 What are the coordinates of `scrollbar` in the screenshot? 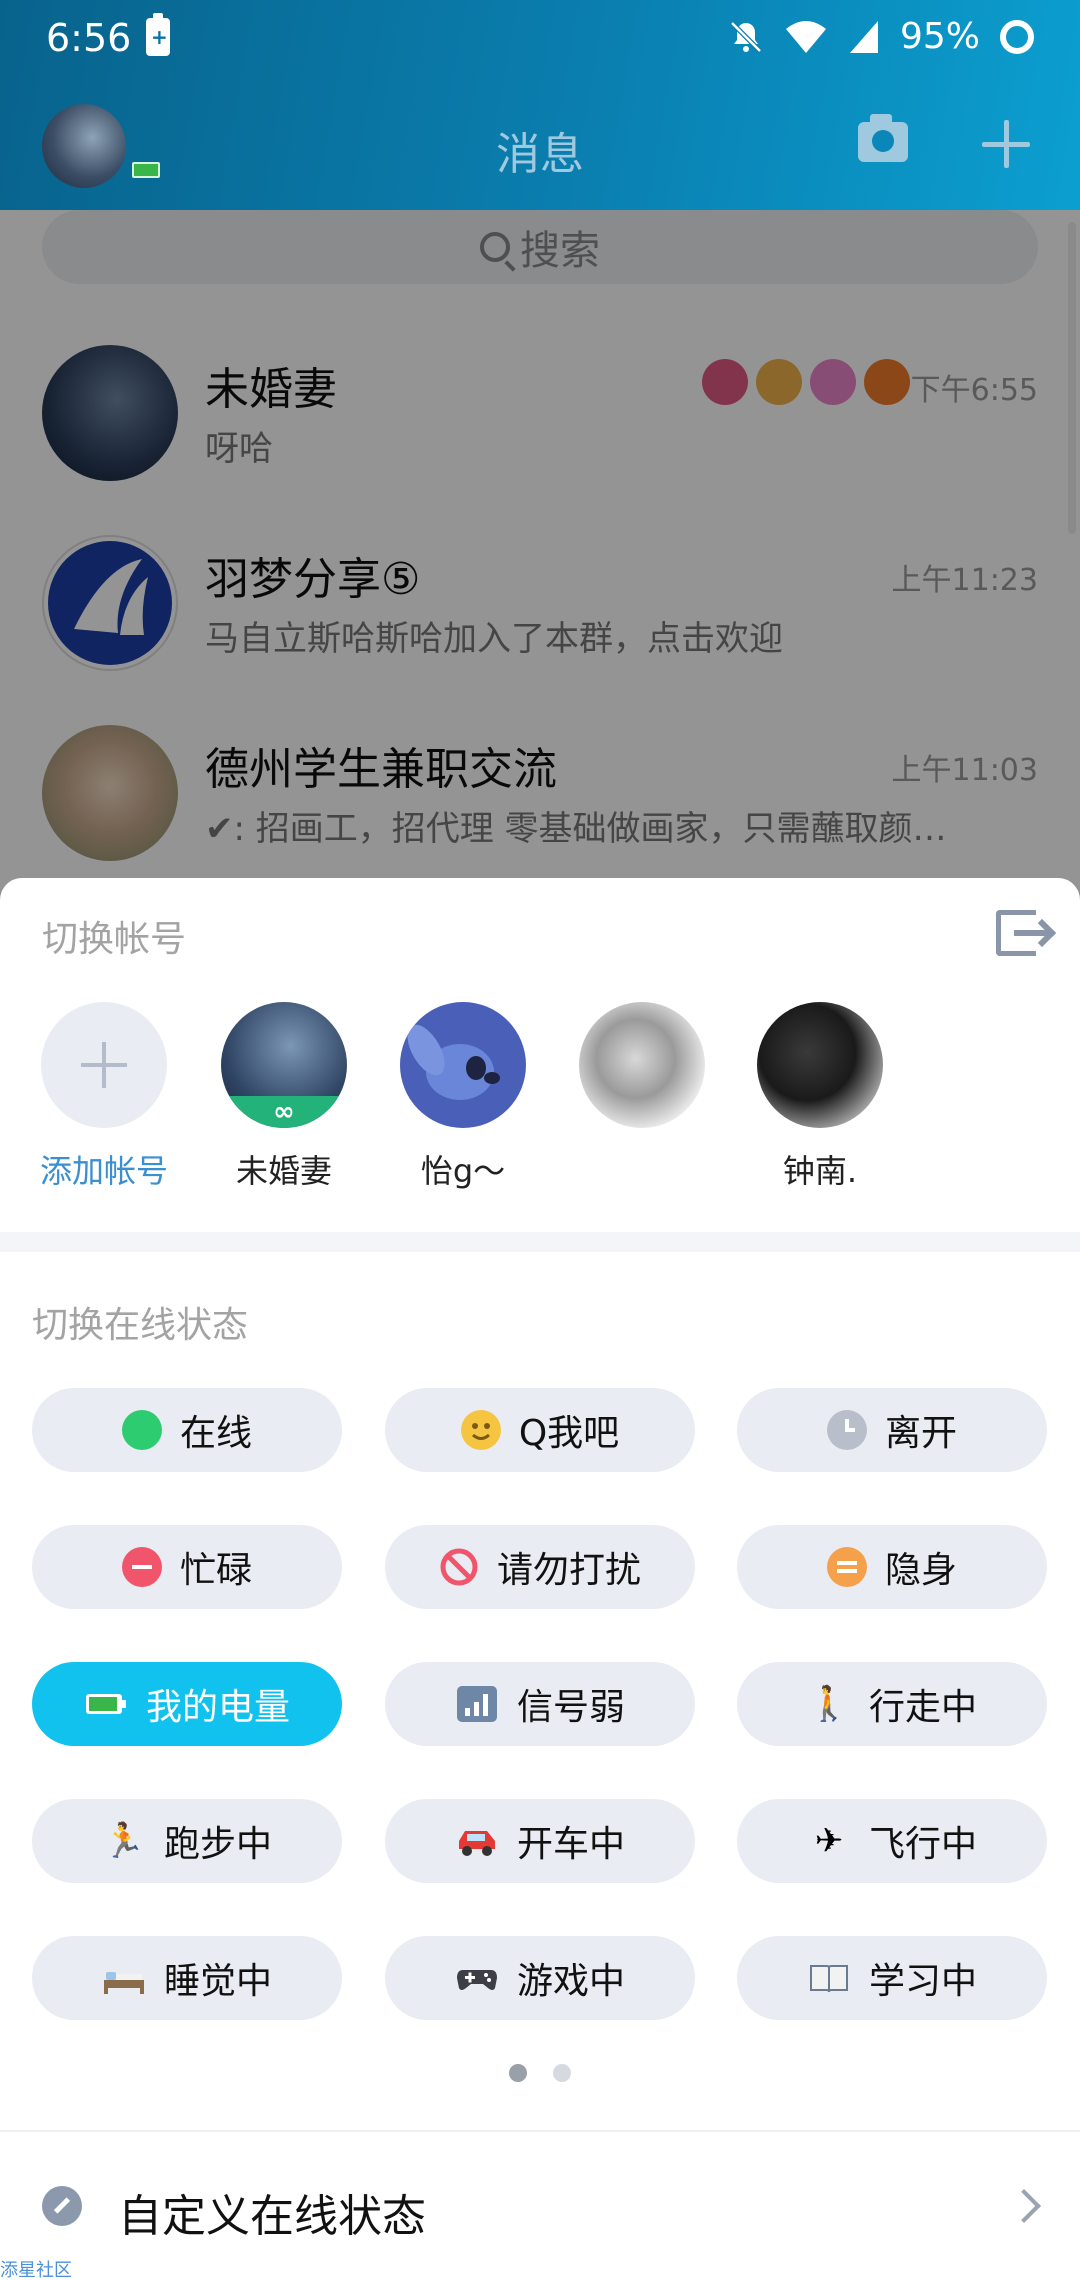 It's located at (1072, 378).